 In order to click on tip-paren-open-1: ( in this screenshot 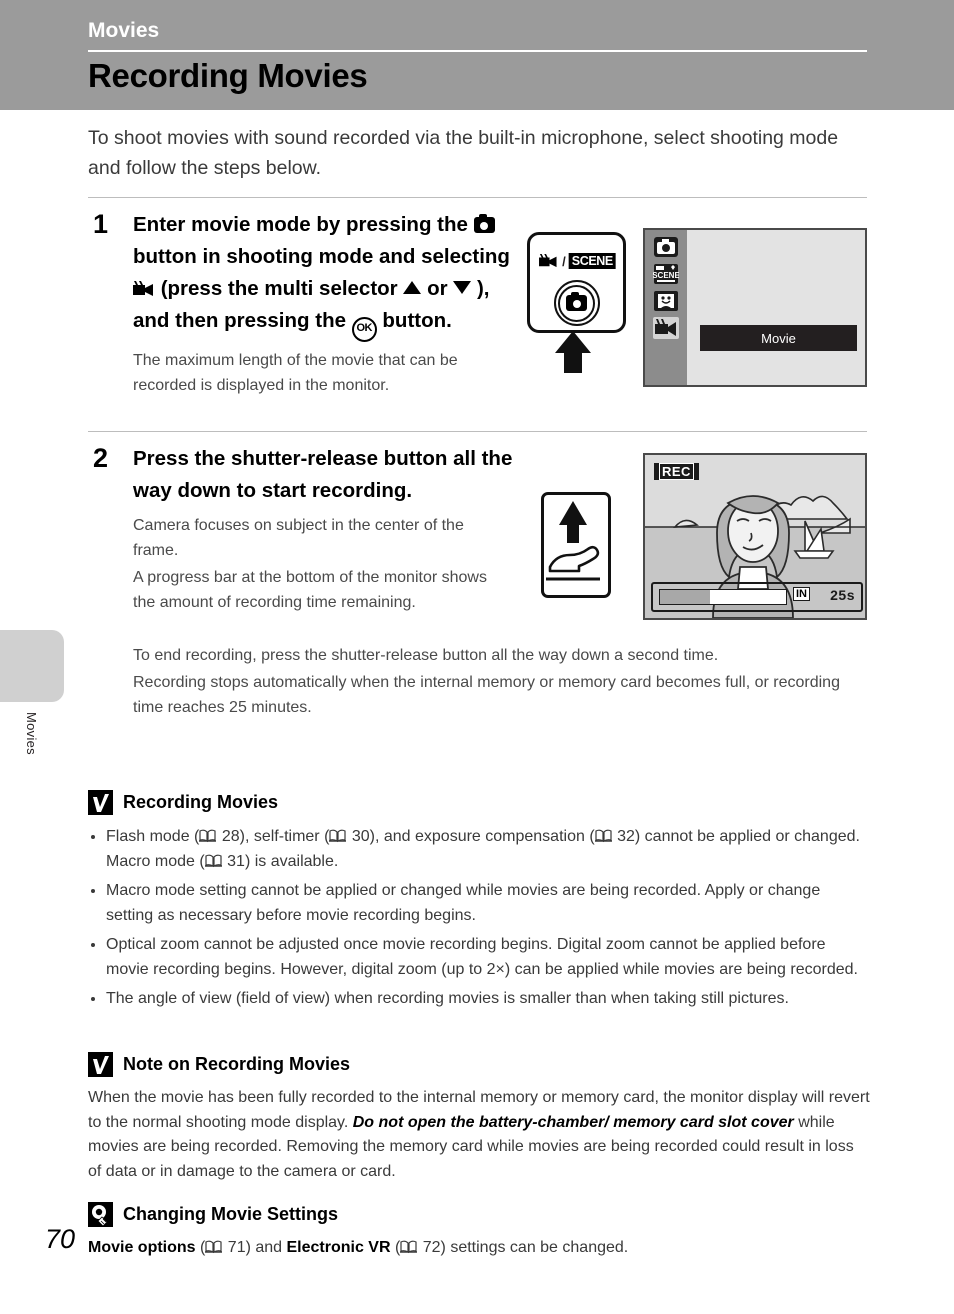, I will do `click(200, 1247)`.